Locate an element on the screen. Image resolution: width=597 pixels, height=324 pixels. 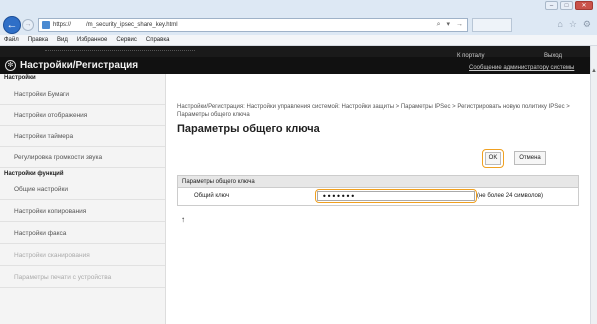
browser-toolbar-icons: ⌂ ☆ ⚙ is located at coordinates (574, 24).